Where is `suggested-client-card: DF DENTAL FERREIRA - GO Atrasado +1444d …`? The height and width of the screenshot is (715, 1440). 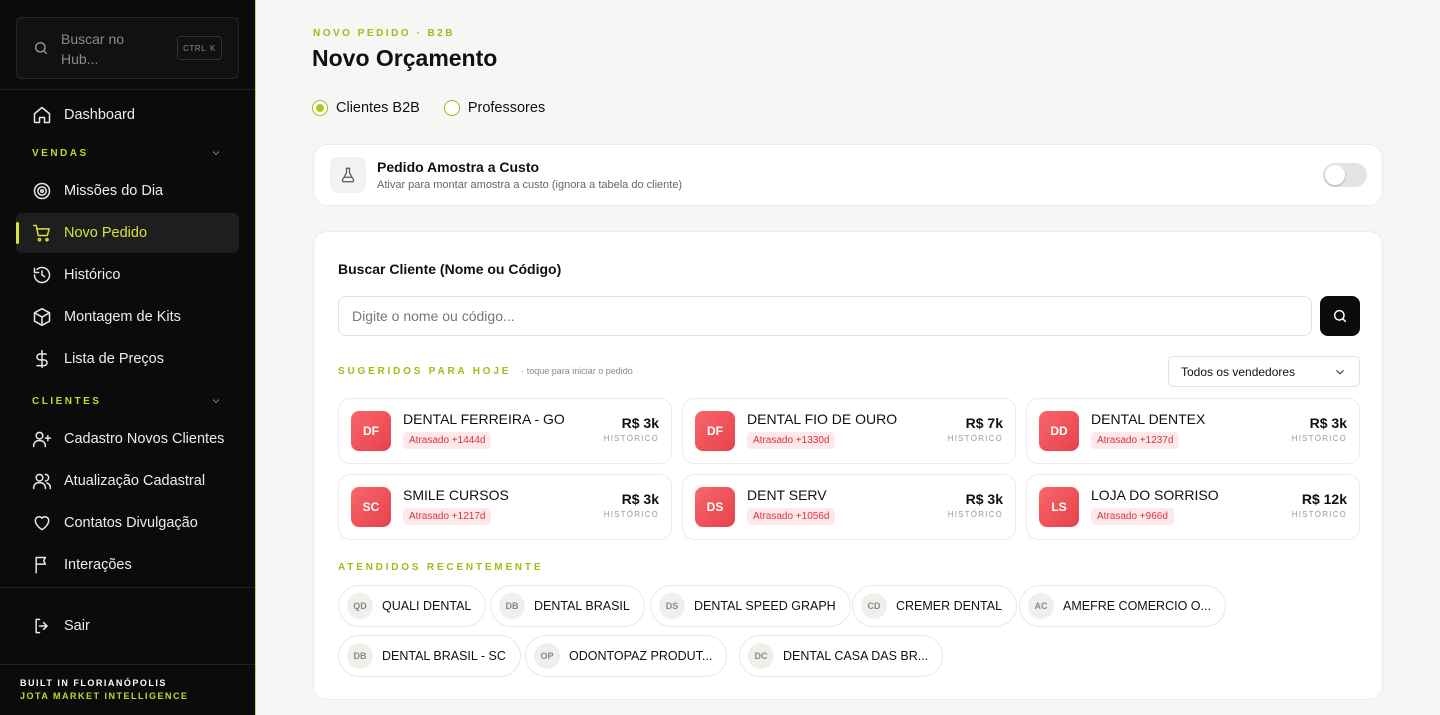
suggested-client-card: DF DENTAL FERREIRA - GO Atrasado +1444d … is located at coordinates (505, 431).